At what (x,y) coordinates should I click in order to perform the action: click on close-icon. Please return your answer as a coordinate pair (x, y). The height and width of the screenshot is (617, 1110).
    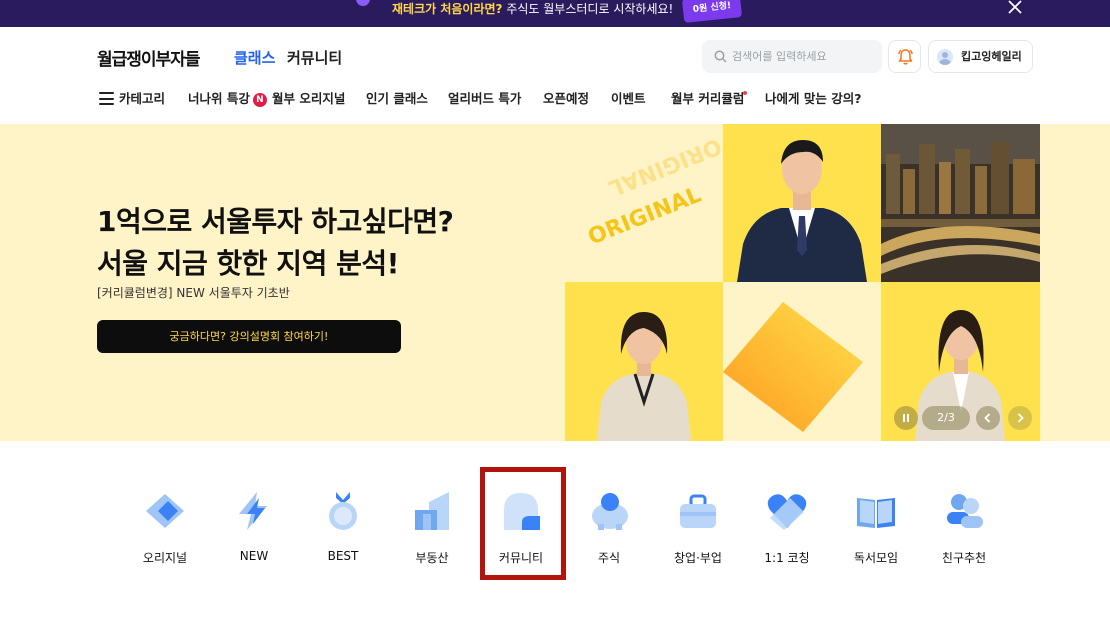
    Looking at the image, I should click on (1016, 9).